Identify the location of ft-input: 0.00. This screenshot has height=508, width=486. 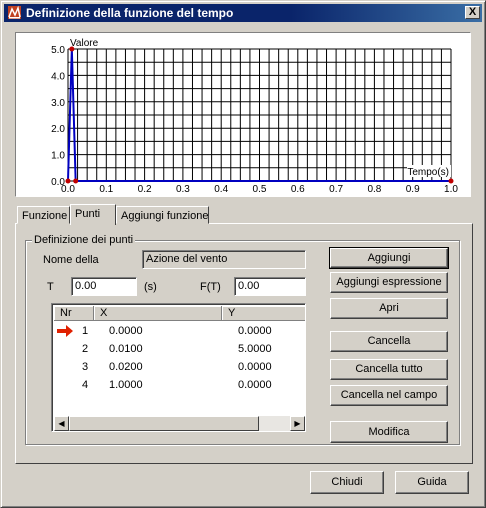
(270, 286).